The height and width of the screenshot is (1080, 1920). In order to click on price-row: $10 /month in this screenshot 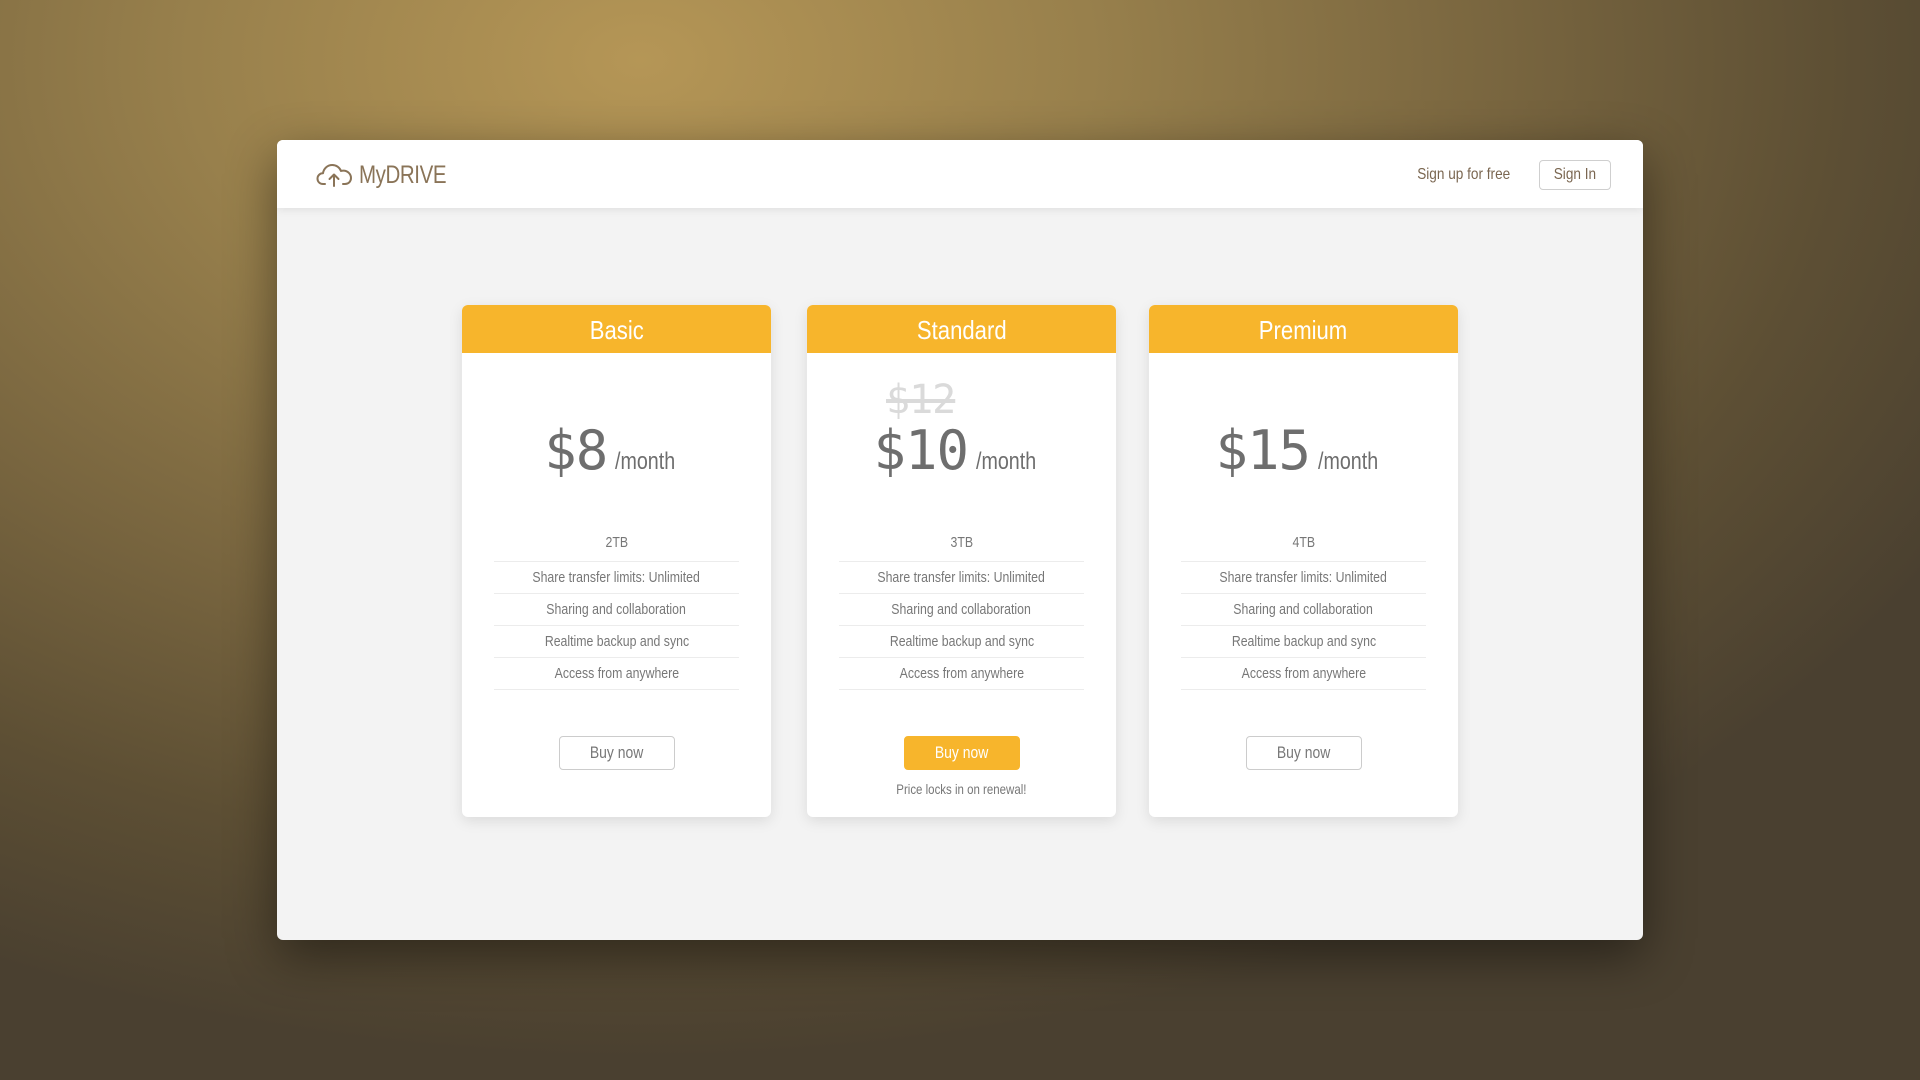, I will do `click(961, 450)`.